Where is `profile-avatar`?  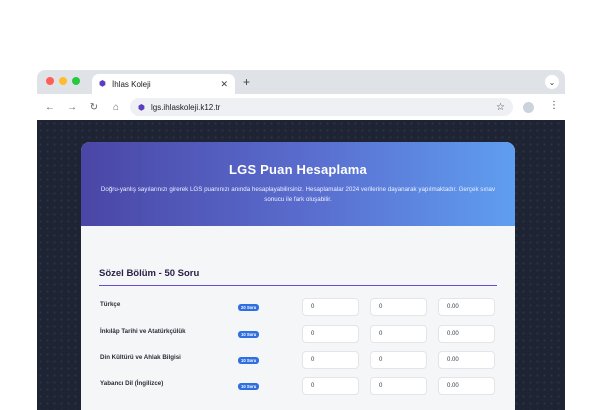
profile-avatar is located at coordinates (528, 107).